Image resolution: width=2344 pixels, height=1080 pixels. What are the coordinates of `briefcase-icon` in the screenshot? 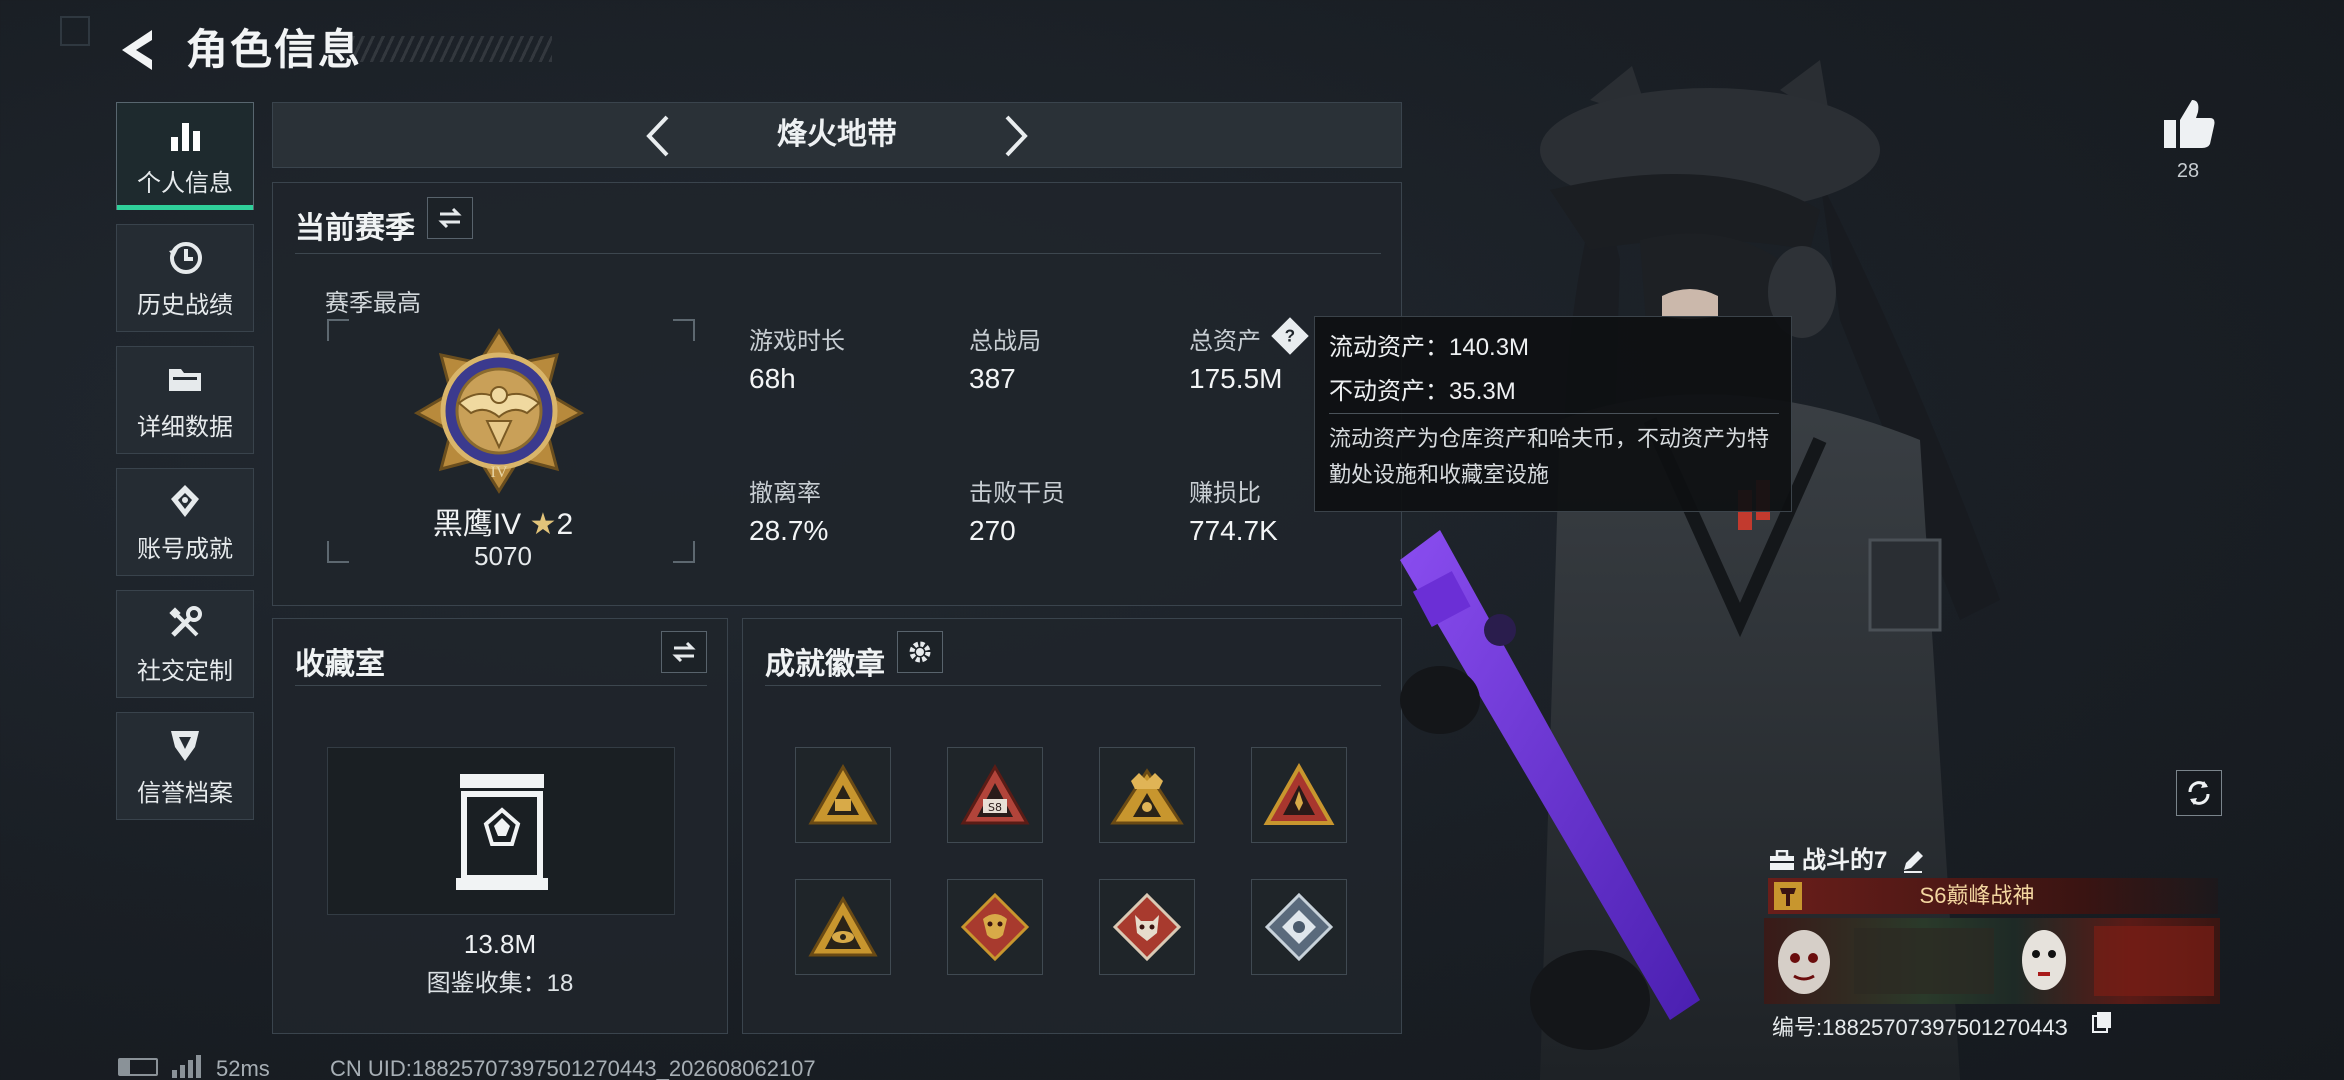 It's located at (1782, 860).